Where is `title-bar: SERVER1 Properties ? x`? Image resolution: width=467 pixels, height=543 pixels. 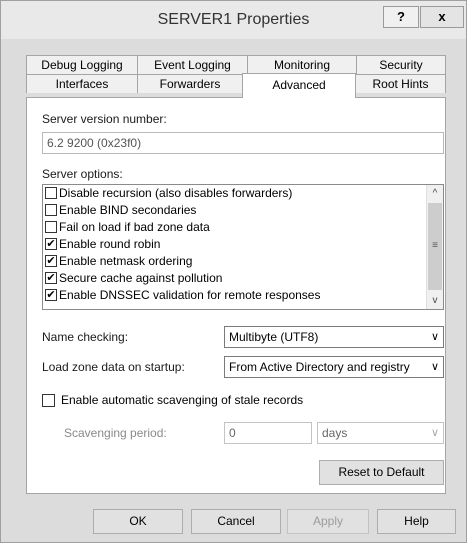
title-bar: SERVER1 Properties ? x is located at coordinates (233, 20).